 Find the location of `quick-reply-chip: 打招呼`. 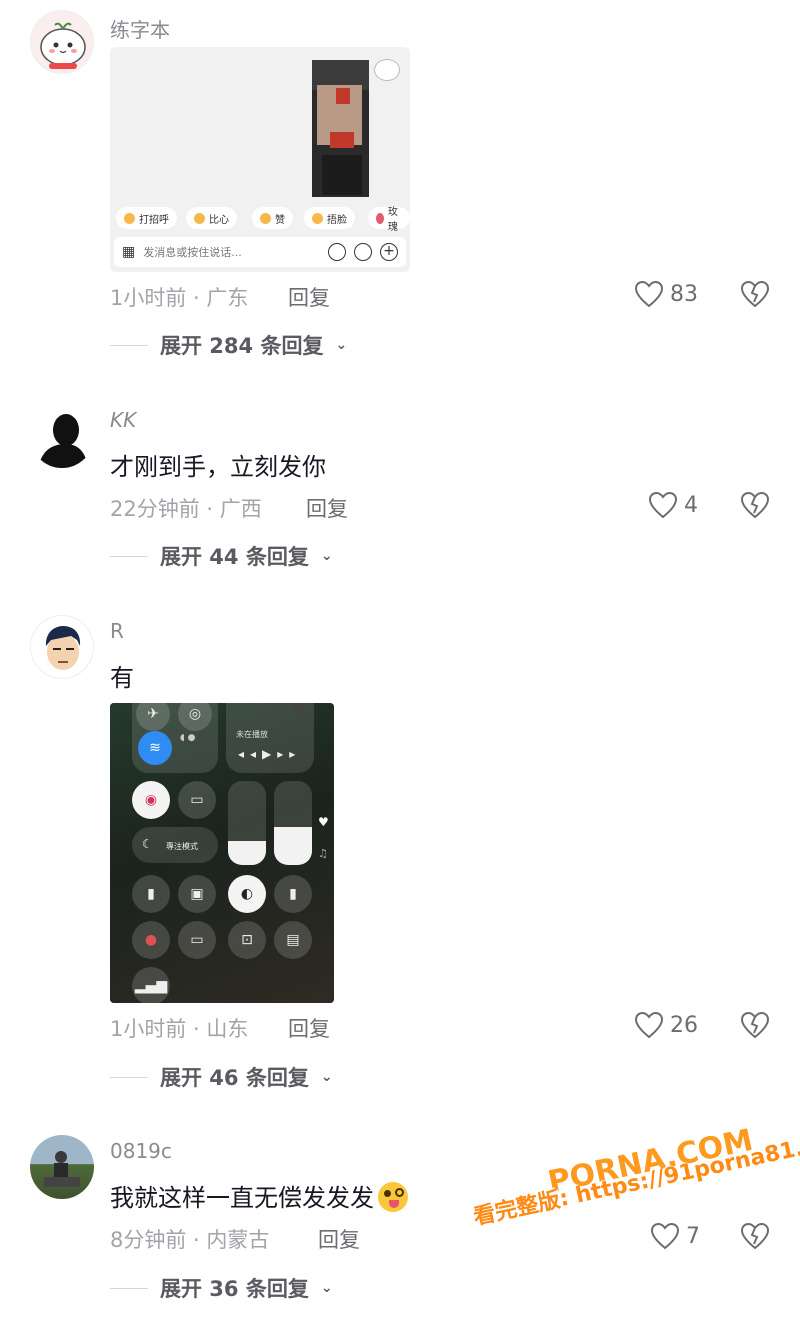

quick-reply-chip: 打招呼 is located at coordinates (146, 218).